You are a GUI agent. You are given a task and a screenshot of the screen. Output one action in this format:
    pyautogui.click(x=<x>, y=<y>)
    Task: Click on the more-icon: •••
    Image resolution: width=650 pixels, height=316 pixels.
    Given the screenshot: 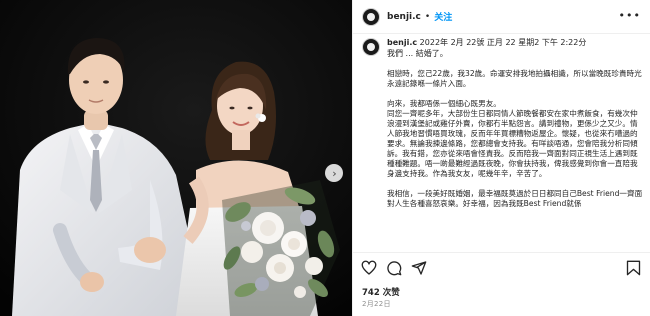 What is the action you would take?
    pyautogui.click(x=630, y=15)
    